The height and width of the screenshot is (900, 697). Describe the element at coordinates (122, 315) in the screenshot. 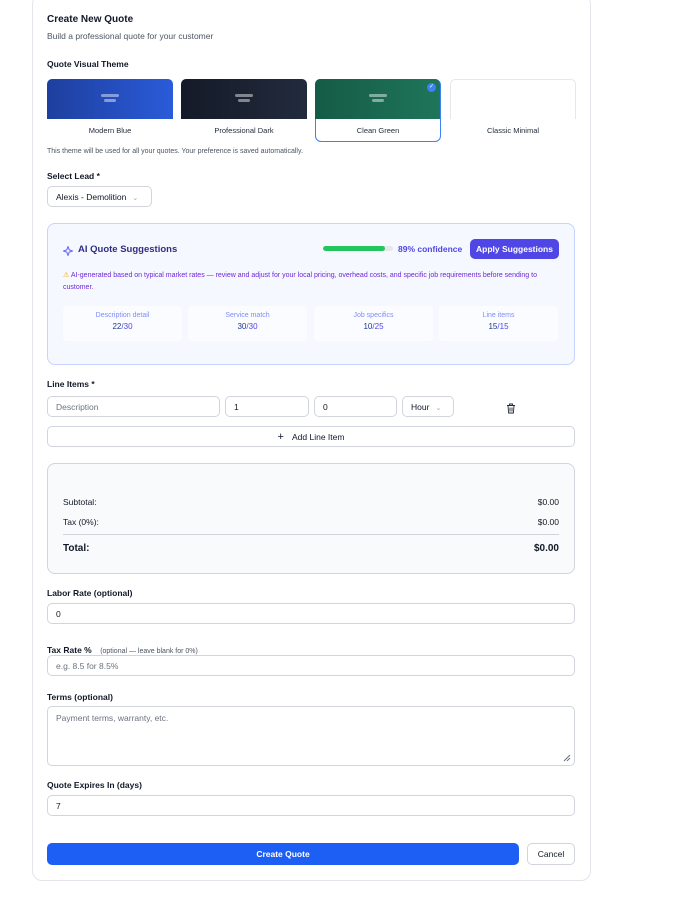

I see `metric-label: Description detail` at that location.